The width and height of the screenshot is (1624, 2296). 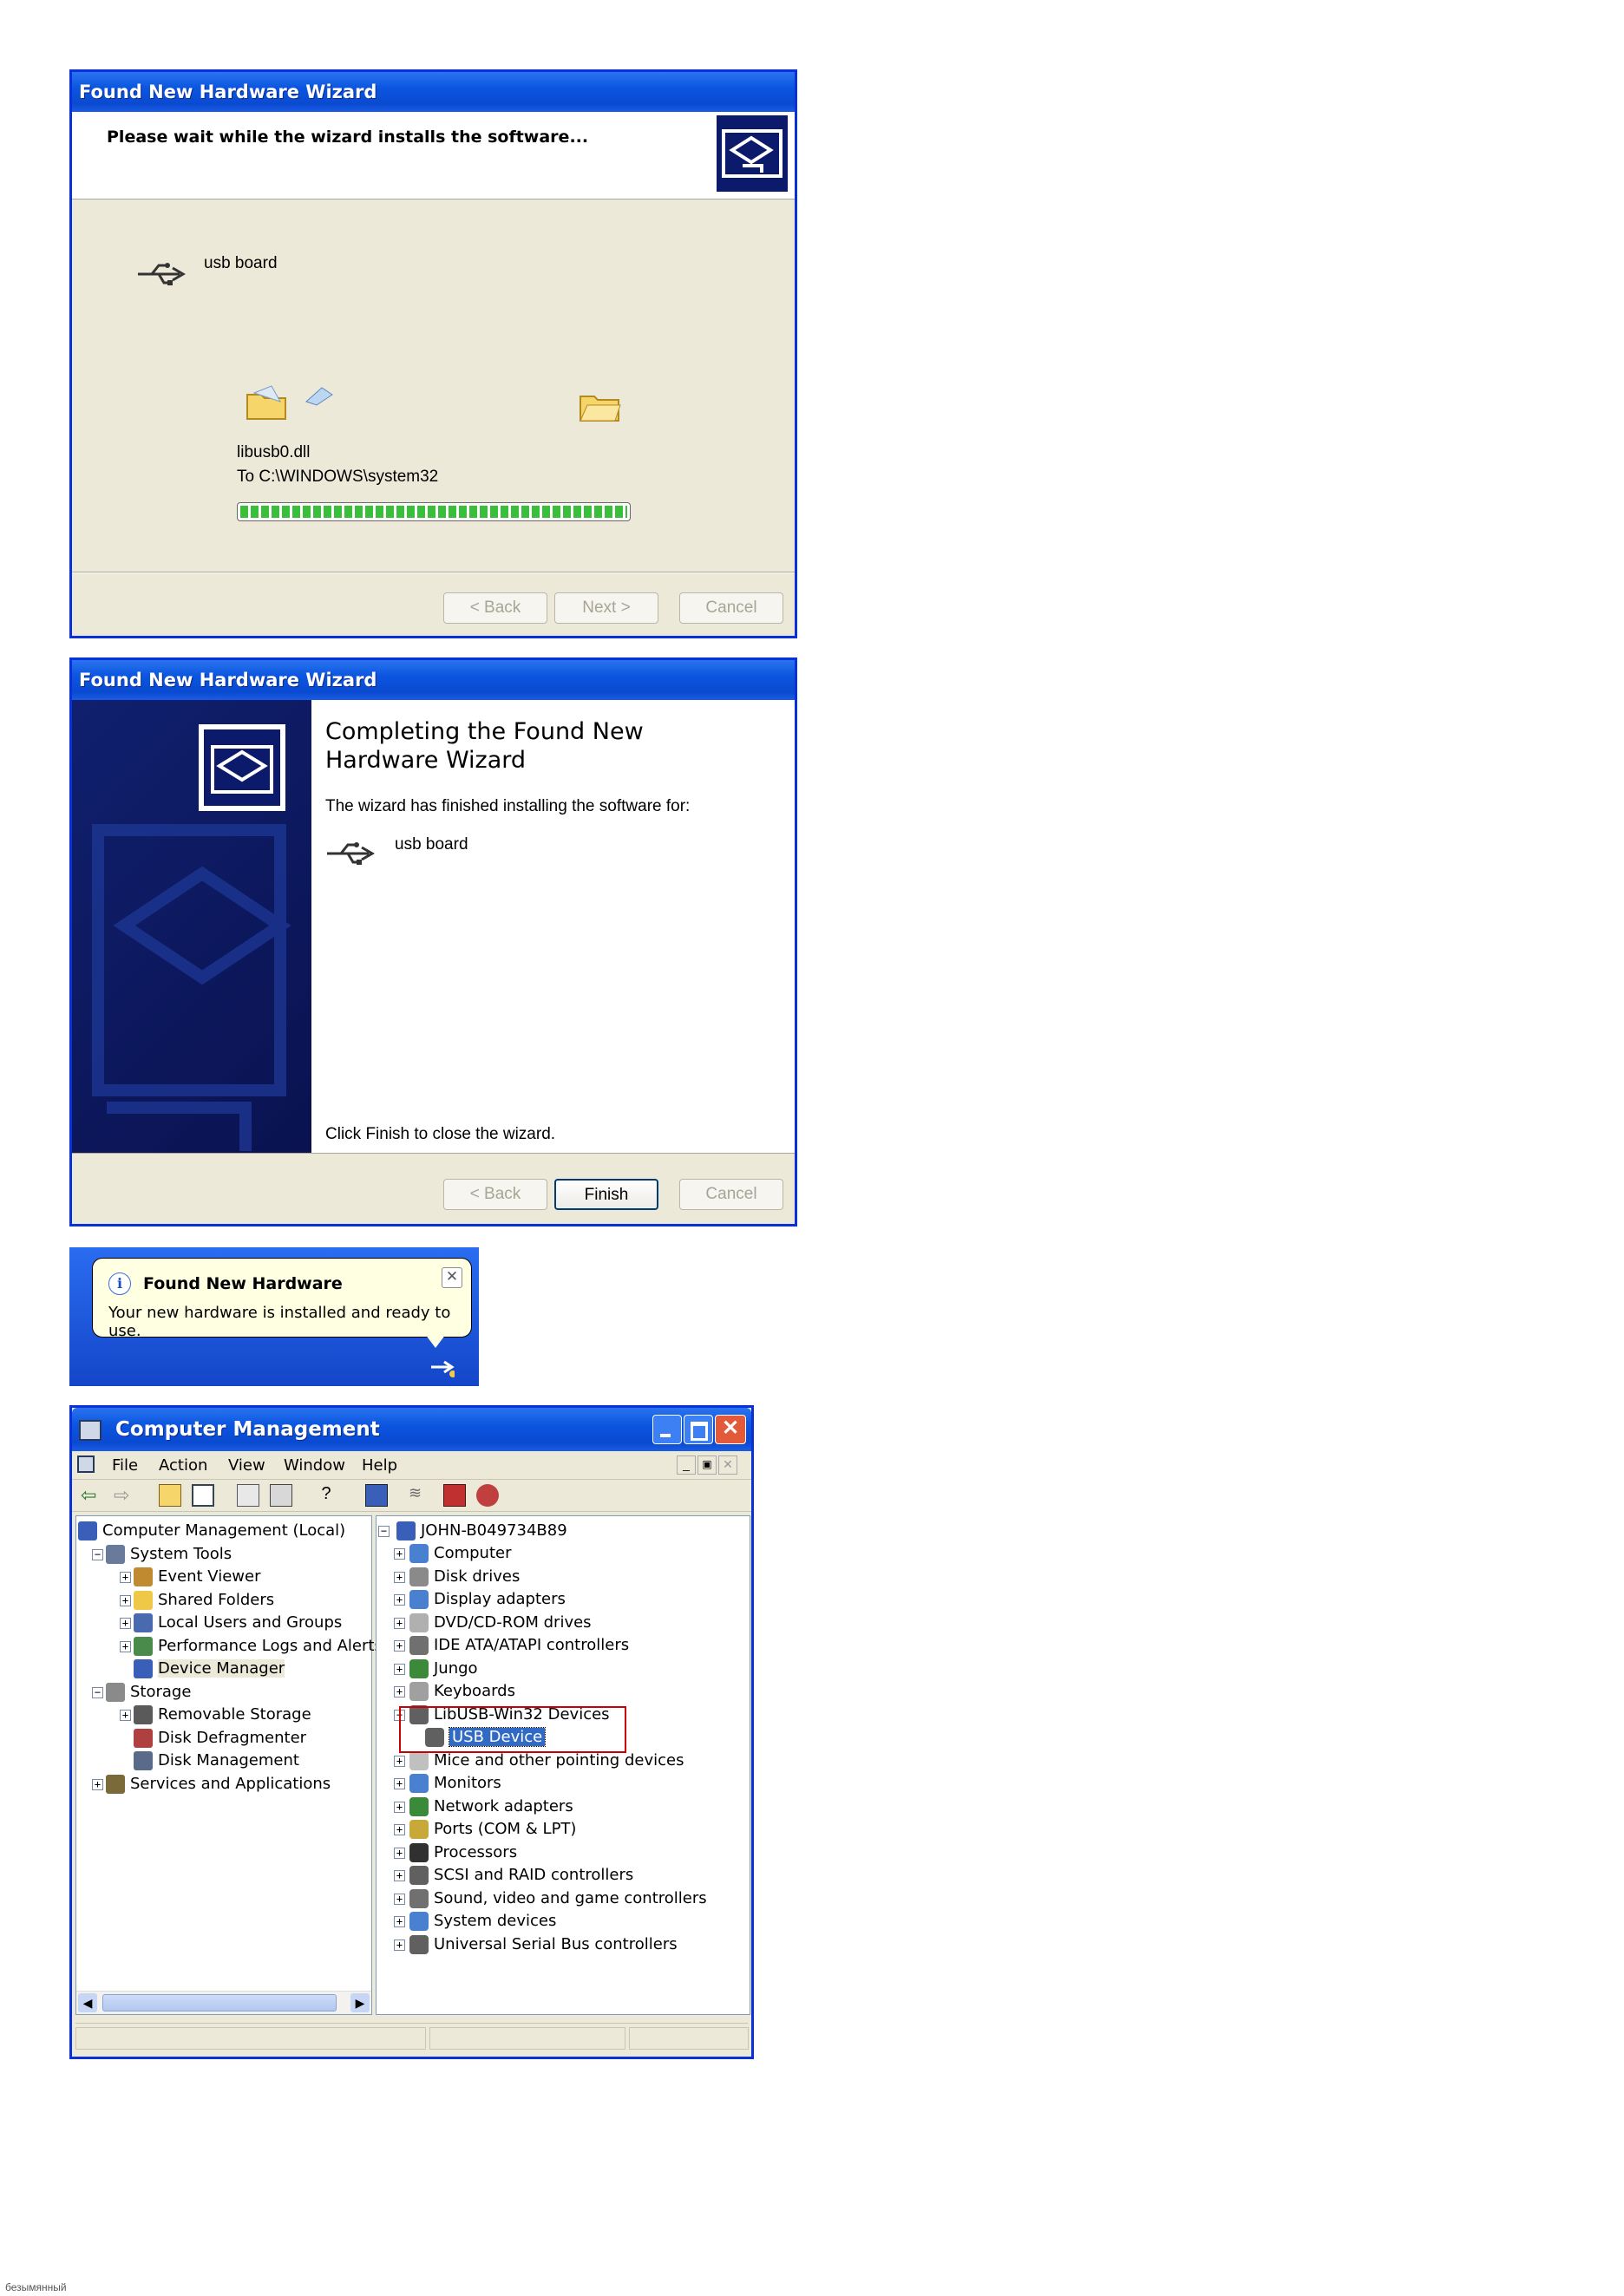 I want to click on menu-action: Action, so click(x=183, y=1465).